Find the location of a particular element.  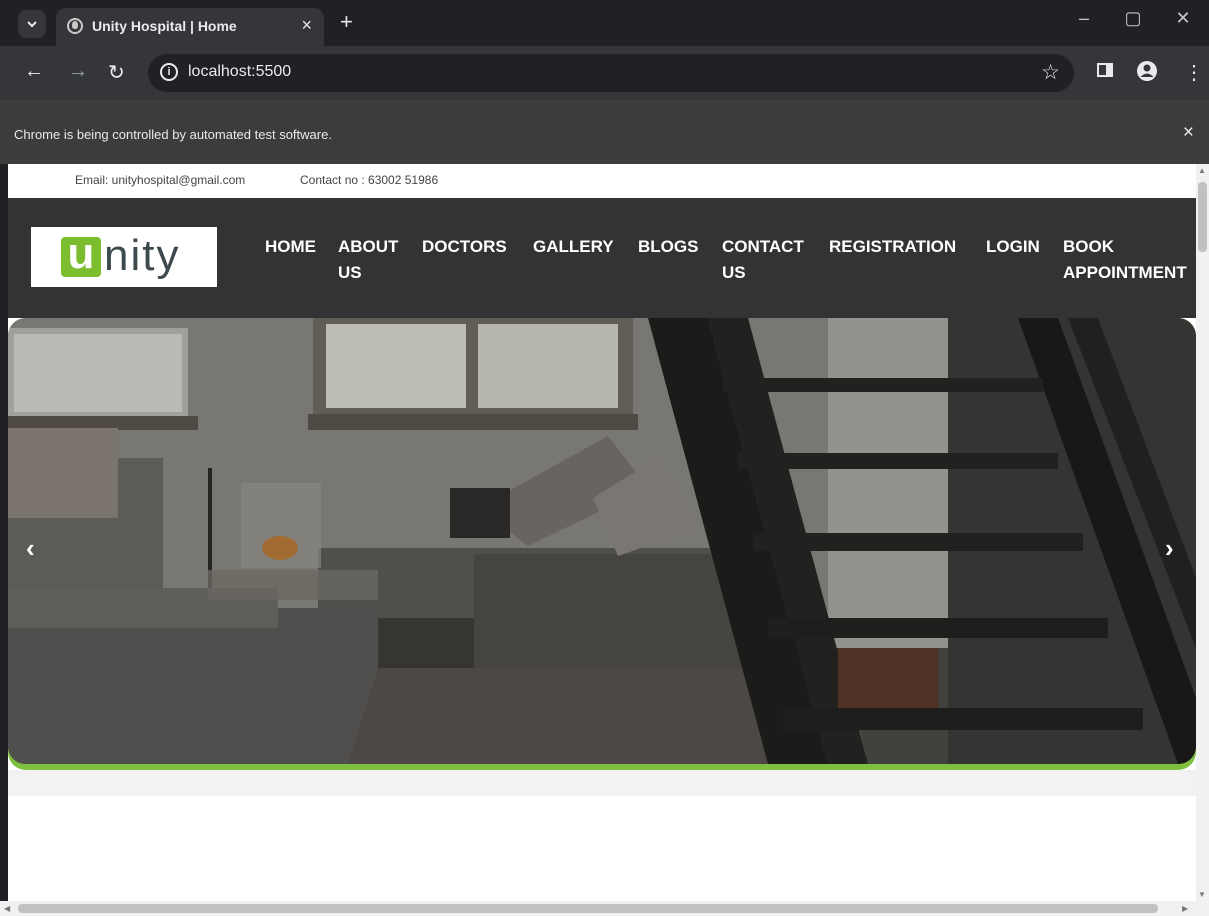

nav-gallery-label: GALLERY is located at coordinates (573, 246).